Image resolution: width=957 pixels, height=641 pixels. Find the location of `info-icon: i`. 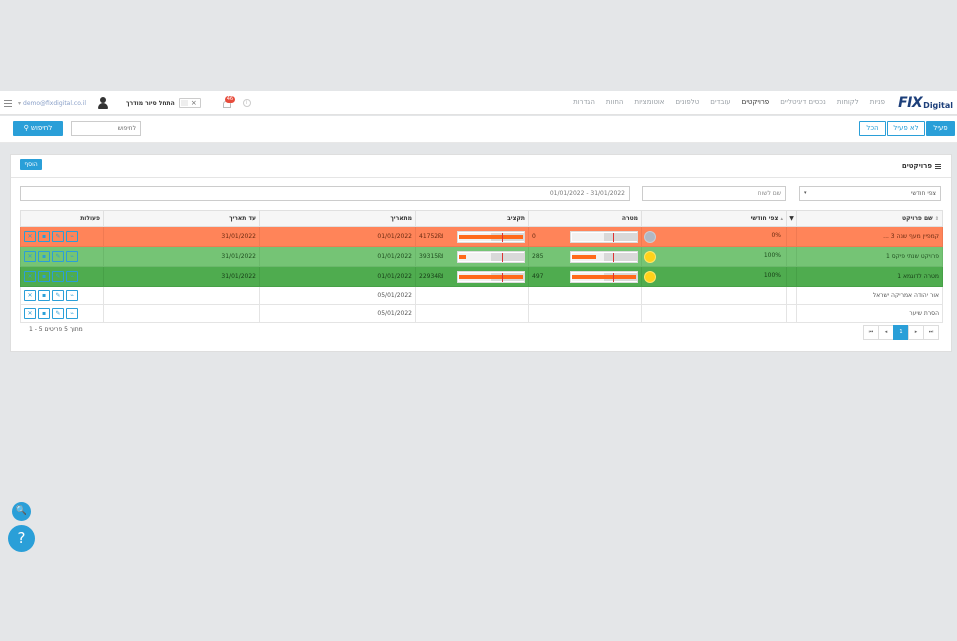

info-icon: i is located at coordinates (246, 103).